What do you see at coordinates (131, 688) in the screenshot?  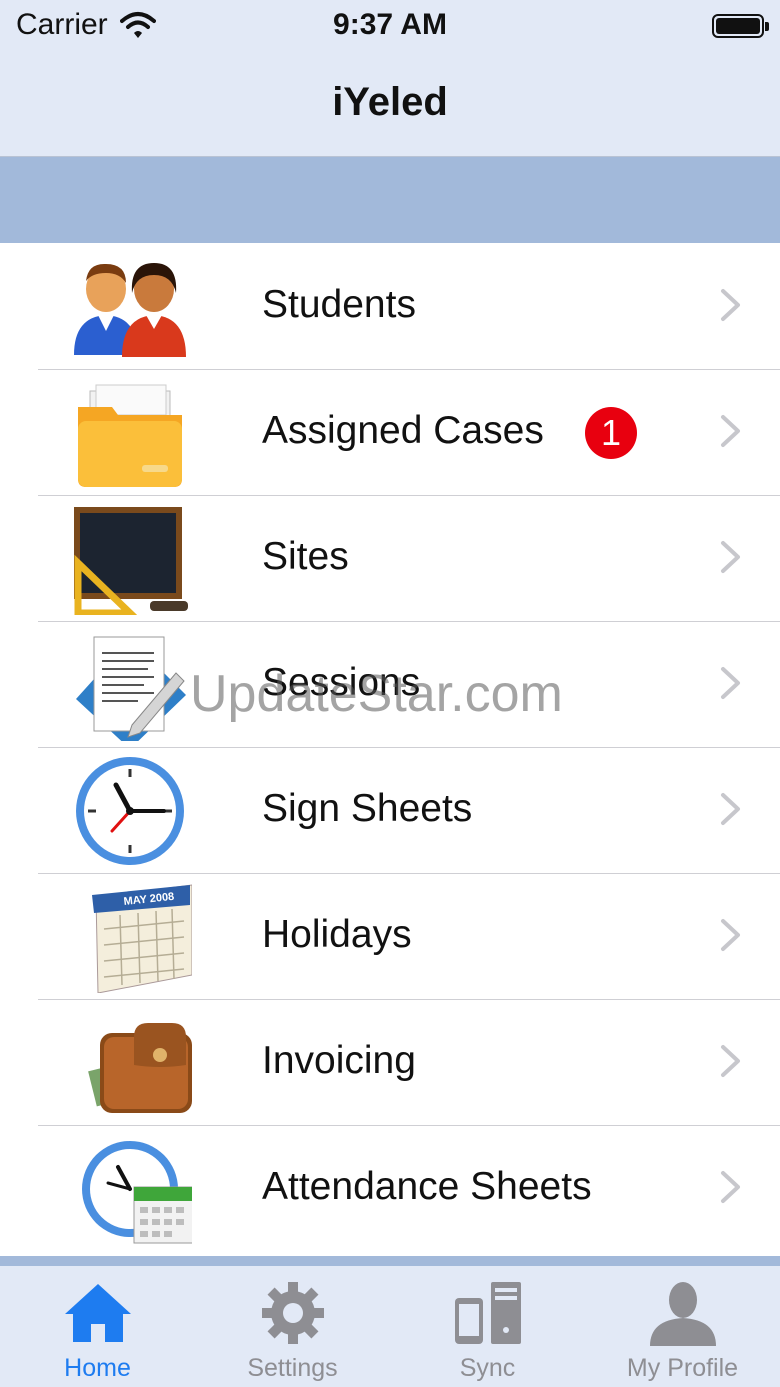 I see `document-pen-icon` at bounding box center [131, 688].